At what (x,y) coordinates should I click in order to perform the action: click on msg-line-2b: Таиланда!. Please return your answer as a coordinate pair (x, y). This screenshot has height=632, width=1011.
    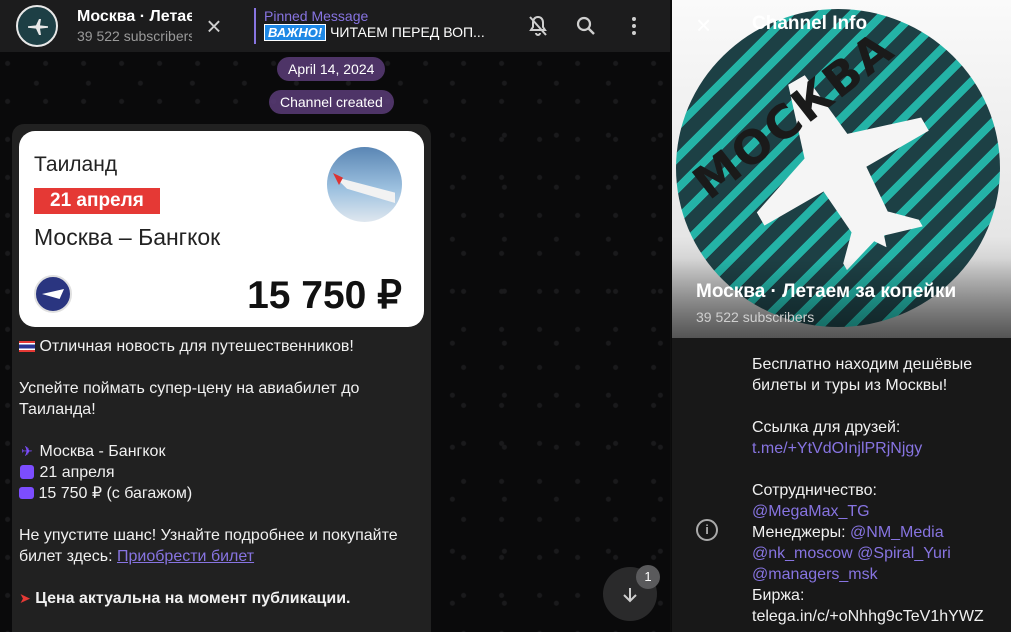
    Looking at the image, I should click on (57, 409).